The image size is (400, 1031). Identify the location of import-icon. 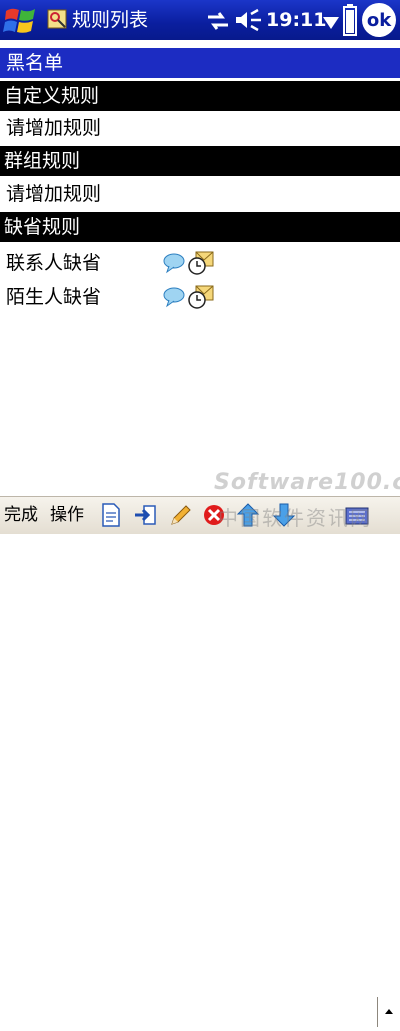
(145, 515).